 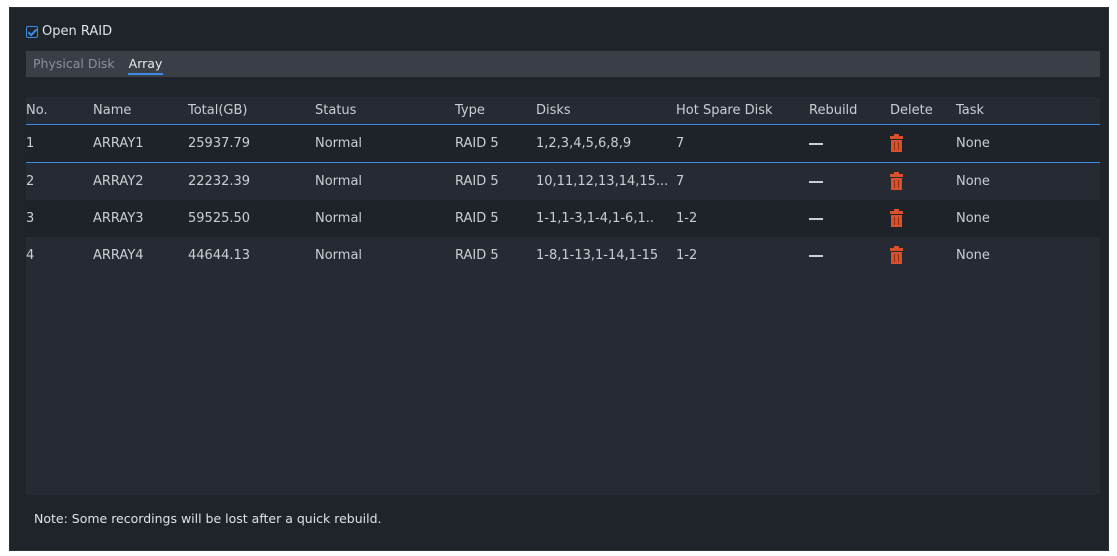 I want to click on col-header-name: Name, so click(x=140, y=111).